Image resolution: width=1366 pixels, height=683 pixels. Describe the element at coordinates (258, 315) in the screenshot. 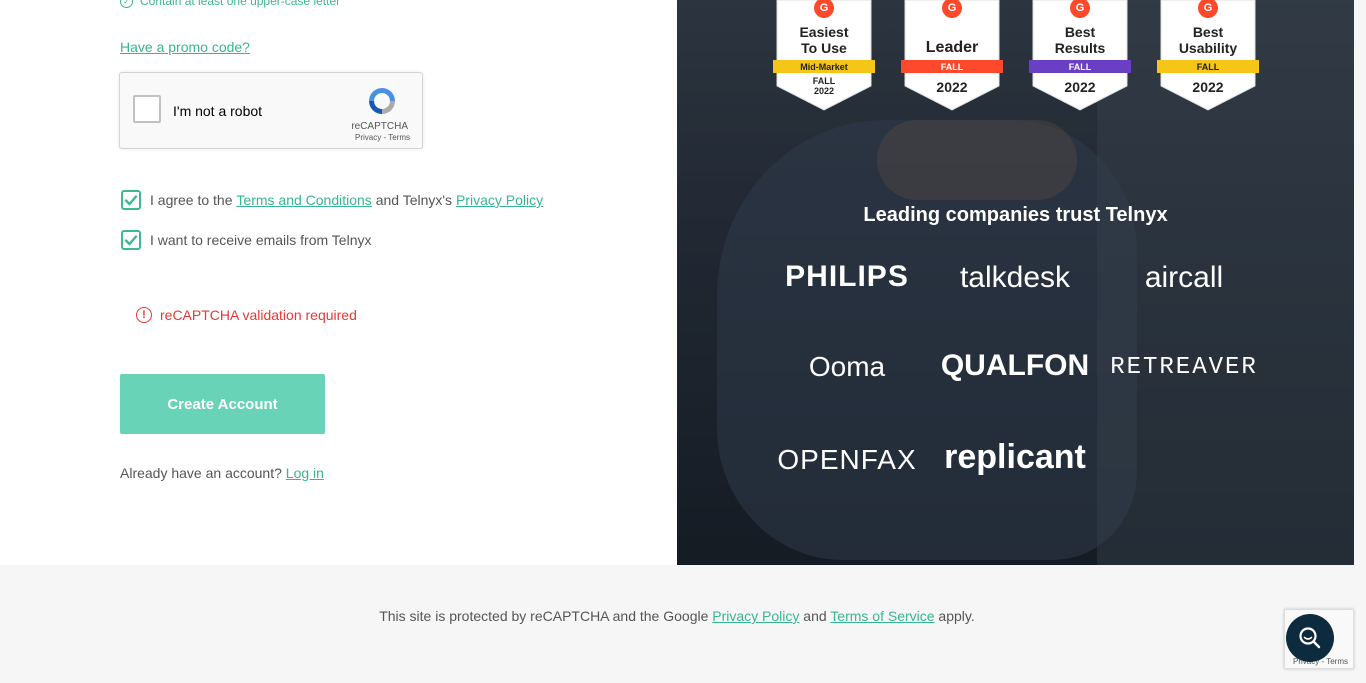

I see `error-text: reCAPTCHA validation required` at that location.